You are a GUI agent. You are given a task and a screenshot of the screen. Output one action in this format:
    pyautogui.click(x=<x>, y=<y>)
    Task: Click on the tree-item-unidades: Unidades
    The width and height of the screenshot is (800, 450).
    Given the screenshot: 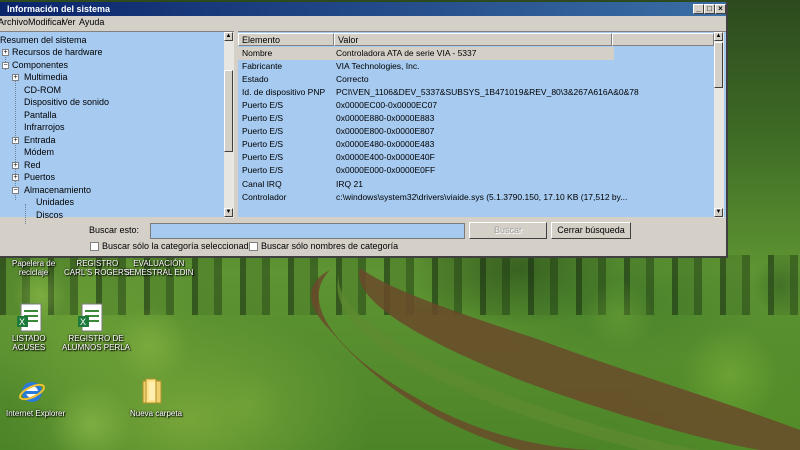 What is the action you would take?
    pyautogui.click(x=55, y=202)
    